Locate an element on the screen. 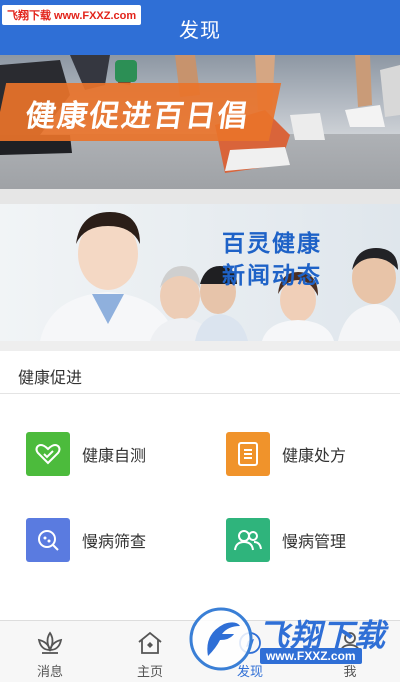  watermark-f-icon is located at coordinates (221, 639).